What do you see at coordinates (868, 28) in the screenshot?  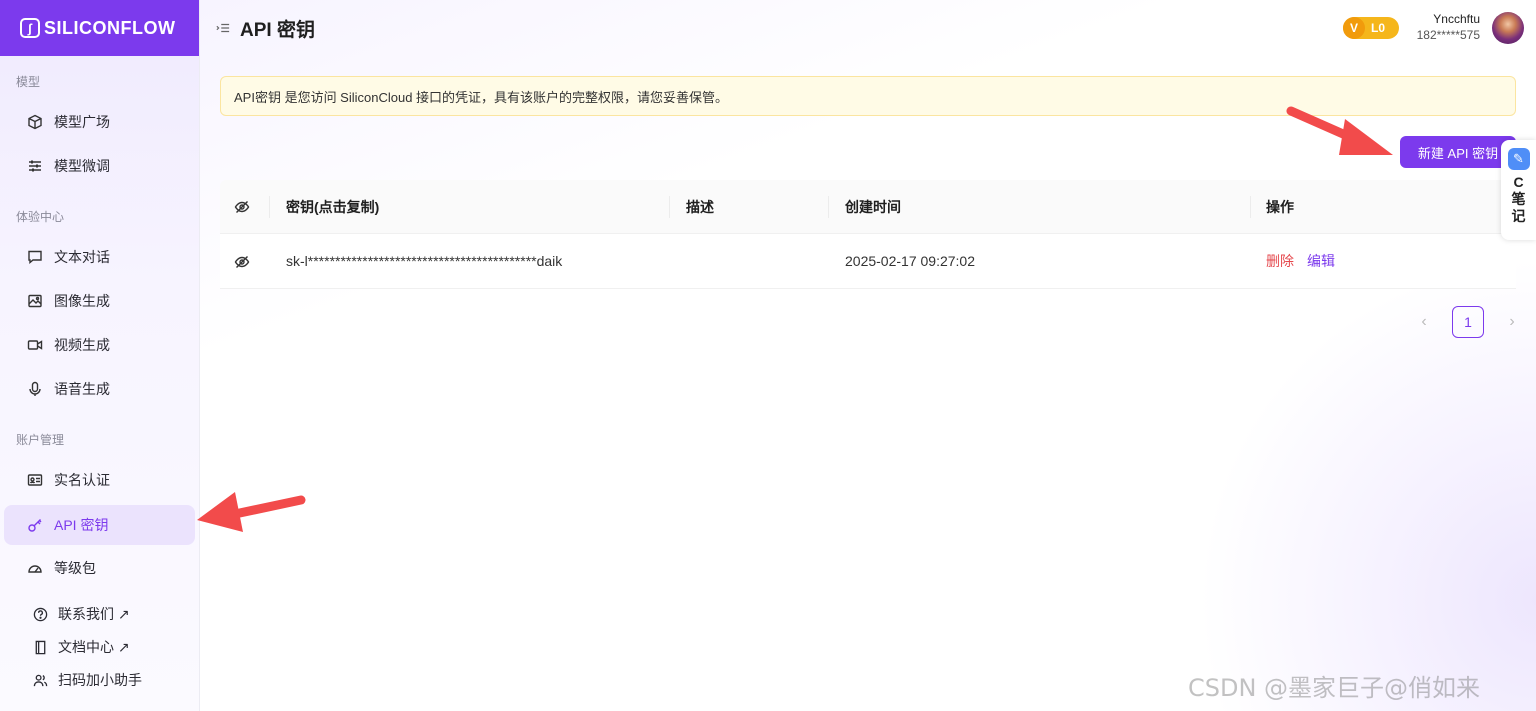 I see `page-header: API 密钥` at bounding box center [868, 28].